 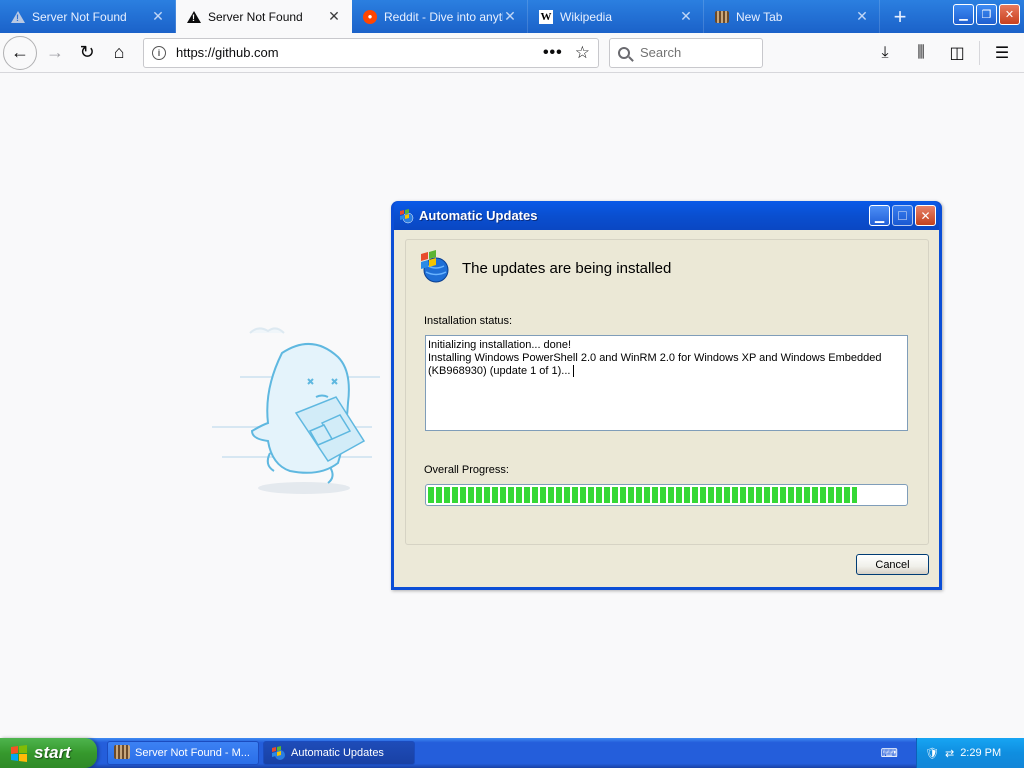 I want to click on toolbar-tools: ⤓ ⫼ ◫ ☰, so click(x=946, y=53).